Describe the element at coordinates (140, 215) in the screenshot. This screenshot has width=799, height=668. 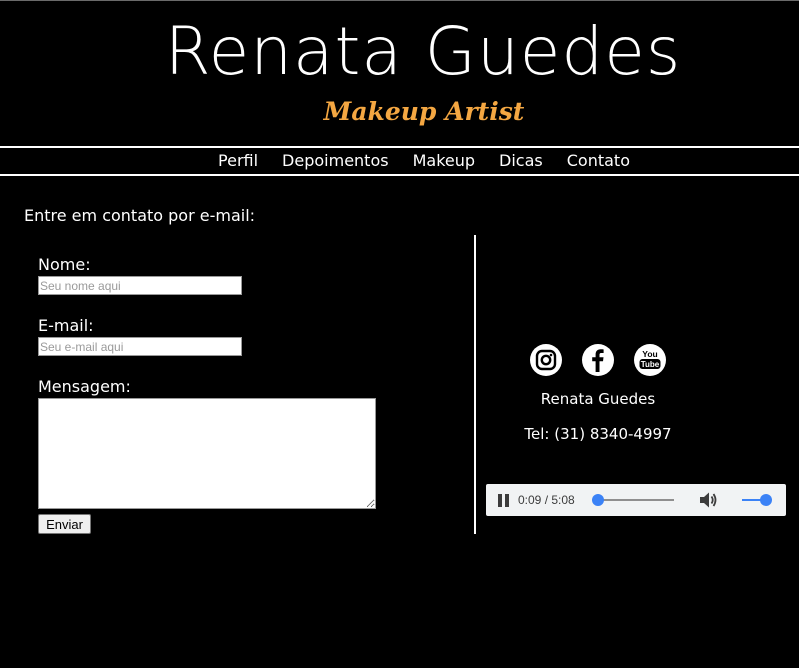
I see `contact-heading: Entre em contato por e-mail:` at that location.